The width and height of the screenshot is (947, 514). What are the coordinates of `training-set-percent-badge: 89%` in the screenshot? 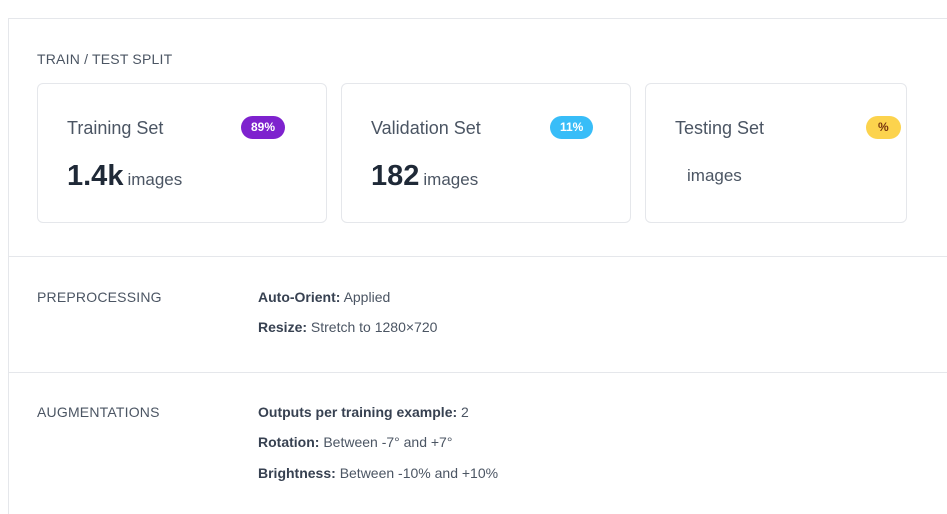 It's located at (263, 127).